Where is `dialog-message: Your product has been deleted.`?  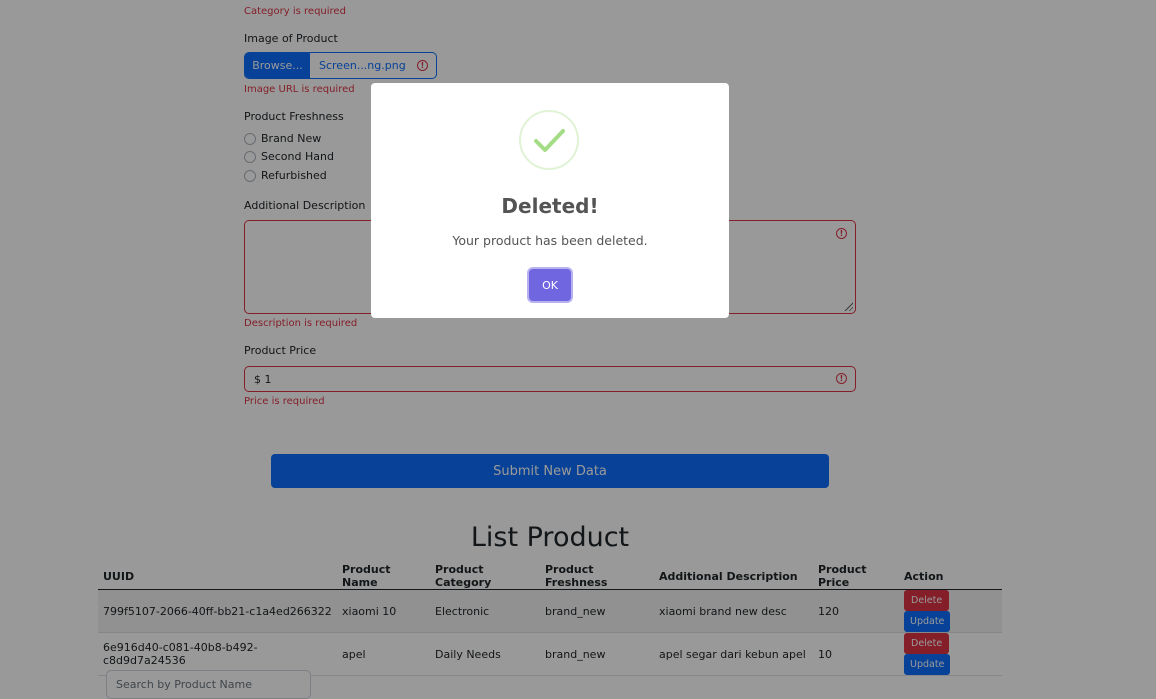
dialog-message: Your product has been deleted. is located at coordinates (550, 240).